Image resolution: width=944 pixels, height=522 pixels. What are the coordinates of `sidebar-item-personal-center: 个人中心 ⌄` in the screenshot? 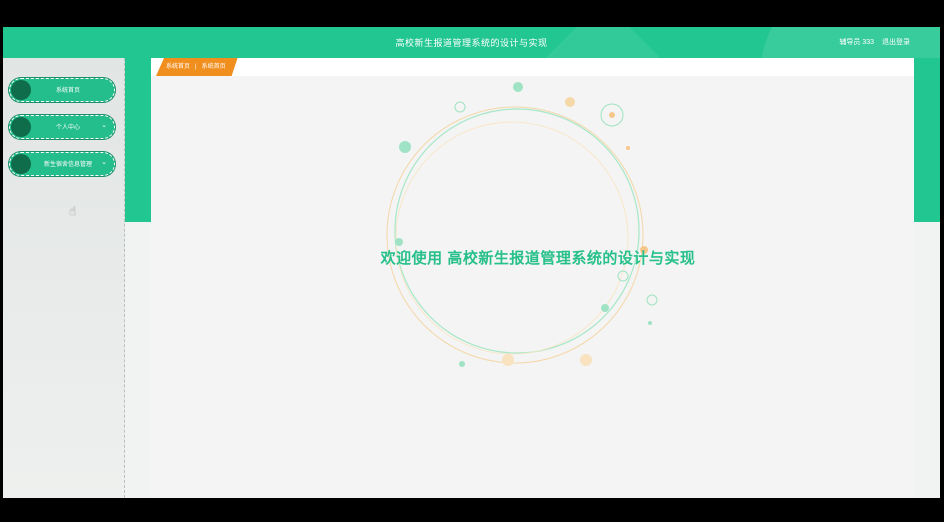 It's located at (62, 127).